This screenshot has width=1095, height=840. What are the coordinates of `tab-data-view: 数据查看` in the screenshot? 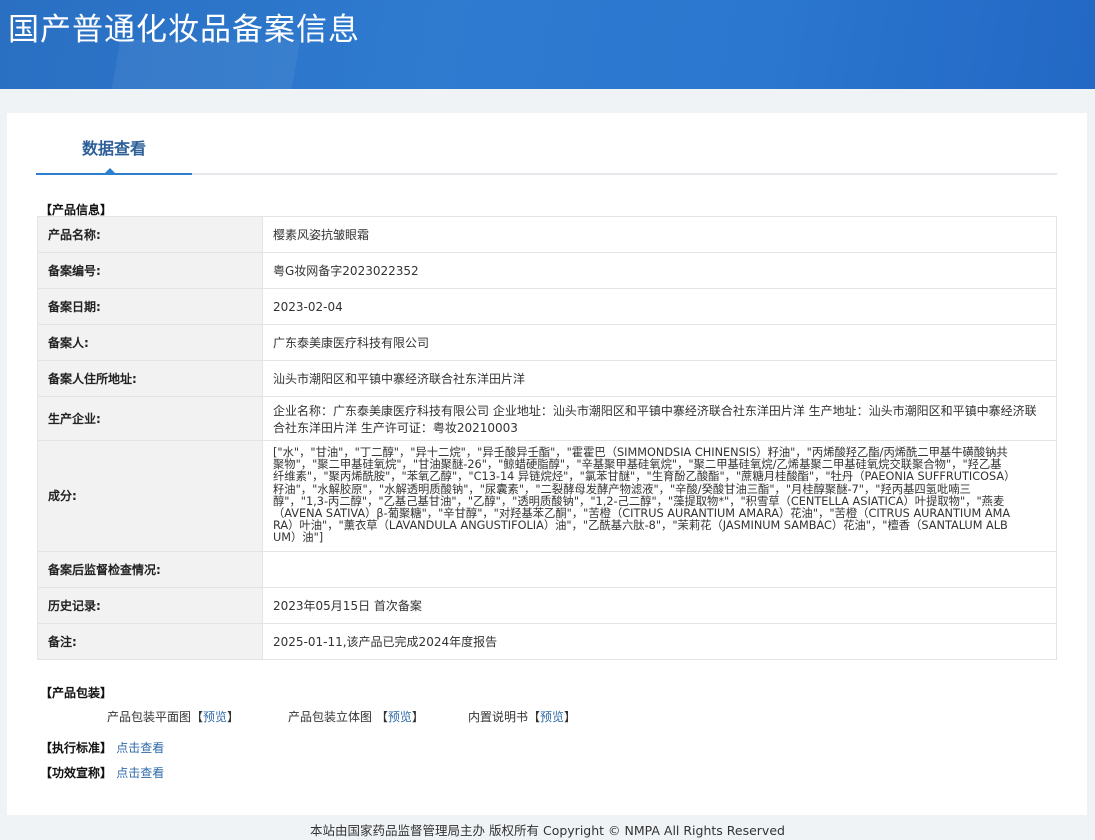 It's located at (114, 144).